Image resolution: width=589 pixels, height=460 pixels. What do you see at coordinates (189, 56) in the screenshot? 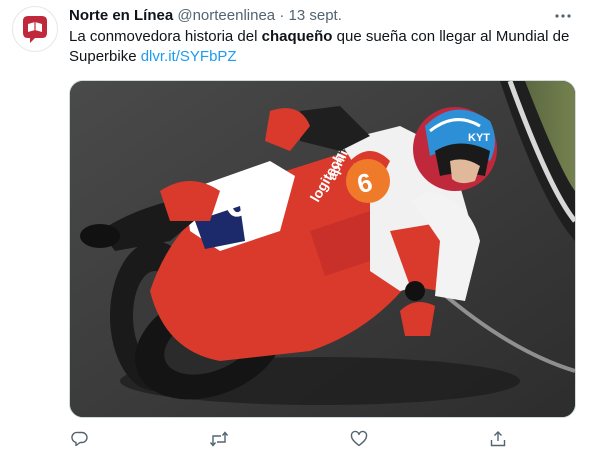
I see `tweet-link: dlvr.it/SYFbPZ` at bounding box center [189, 56].